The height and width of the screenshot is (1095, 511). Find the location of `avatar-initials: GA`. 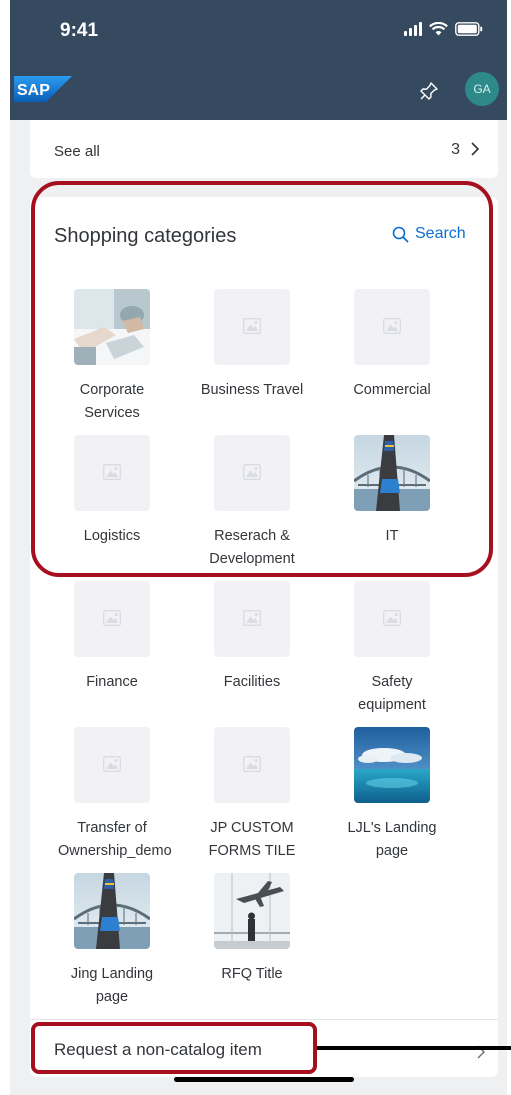

avatar-initials: GA is located at coordinates (482, 89).